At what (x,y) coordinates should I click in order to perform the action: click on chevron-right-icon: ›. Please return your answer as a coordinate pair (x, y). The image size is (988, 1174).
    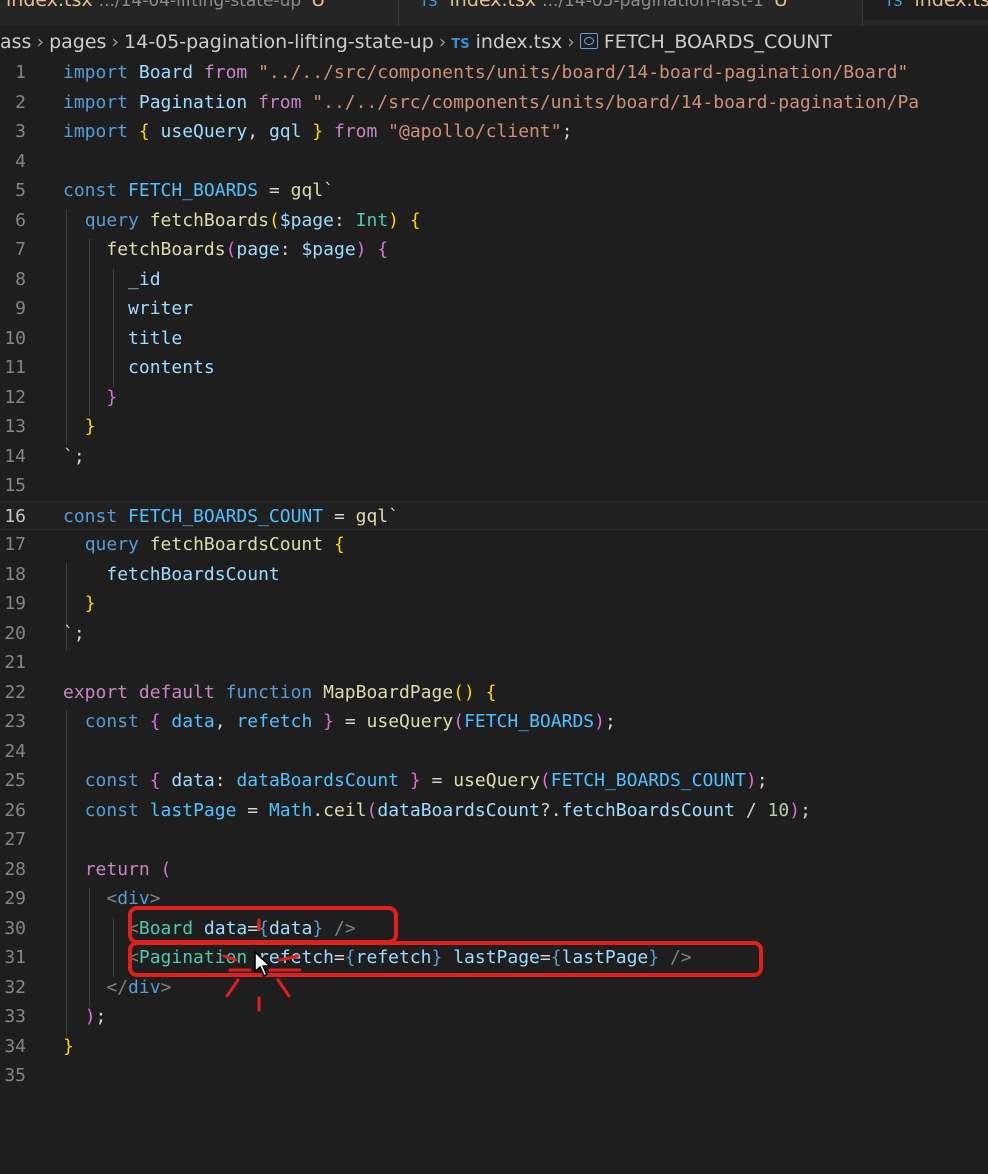
    Looking at the image, I should click on (571, 42).